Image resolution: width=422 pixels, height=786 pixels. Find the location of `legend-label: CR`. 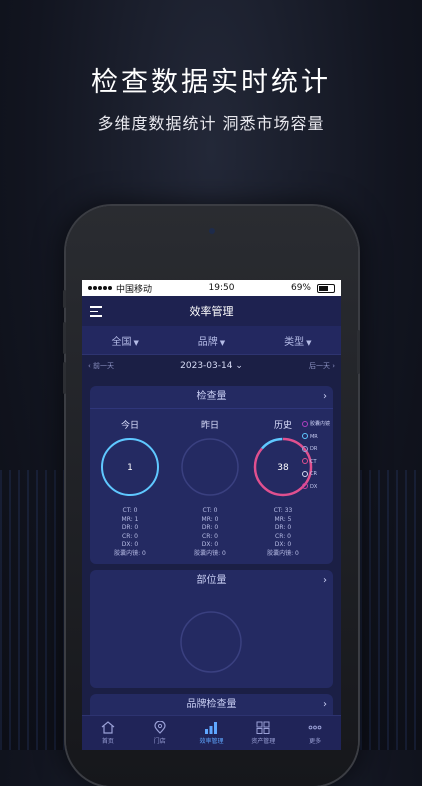

legend-label: CR is located at coordinates (313, 474).